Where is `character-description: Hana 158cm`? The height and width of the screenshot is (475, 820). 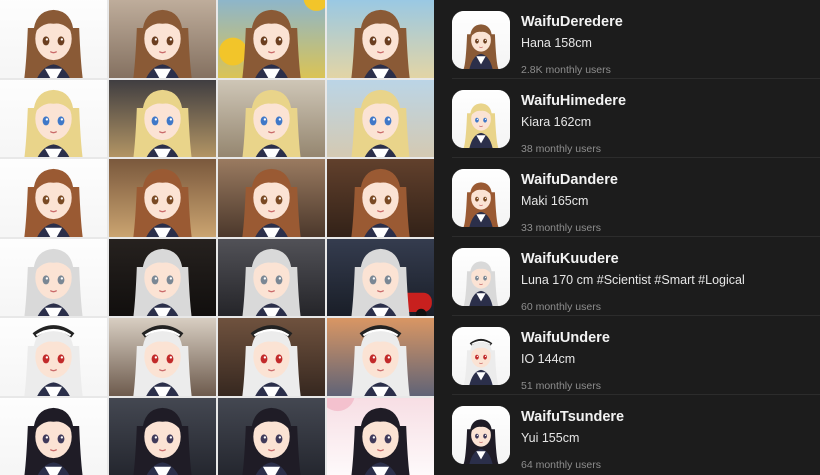
character-description: Hana 158cm is located at coordinates (556, 43).